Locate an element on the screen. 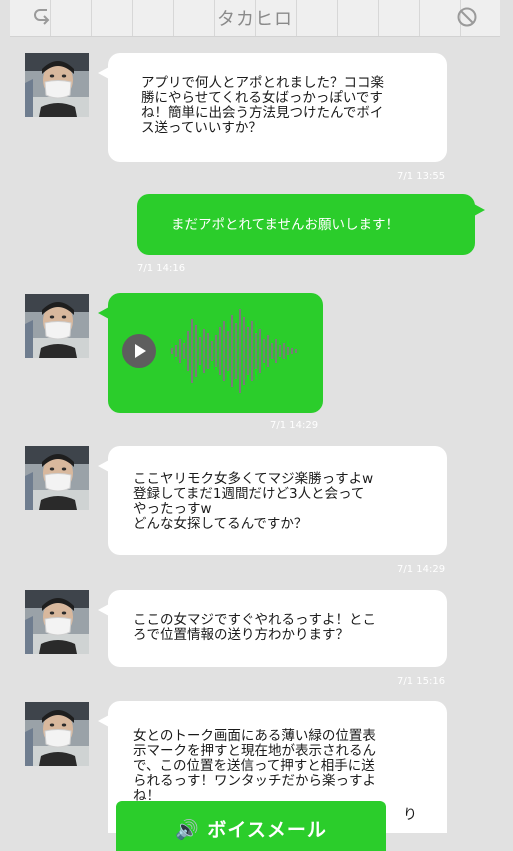  voice-mail-button-label: 🔊 ボイスメール is located at coordinates (251, 830).